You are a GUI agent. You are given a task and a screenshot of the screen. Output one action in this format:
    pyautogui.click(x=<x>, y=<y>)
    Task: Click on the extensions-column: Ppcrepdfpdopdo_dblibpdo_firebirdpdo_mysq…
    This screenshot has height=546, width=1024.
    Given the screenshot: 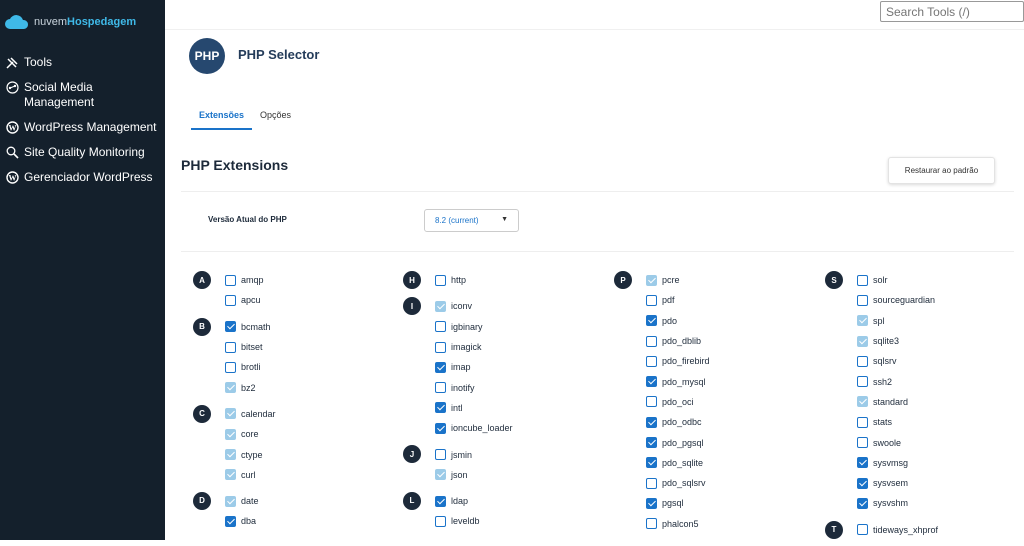 What is the action you would take?
    pyautogui.click(x=714, y=405)
    